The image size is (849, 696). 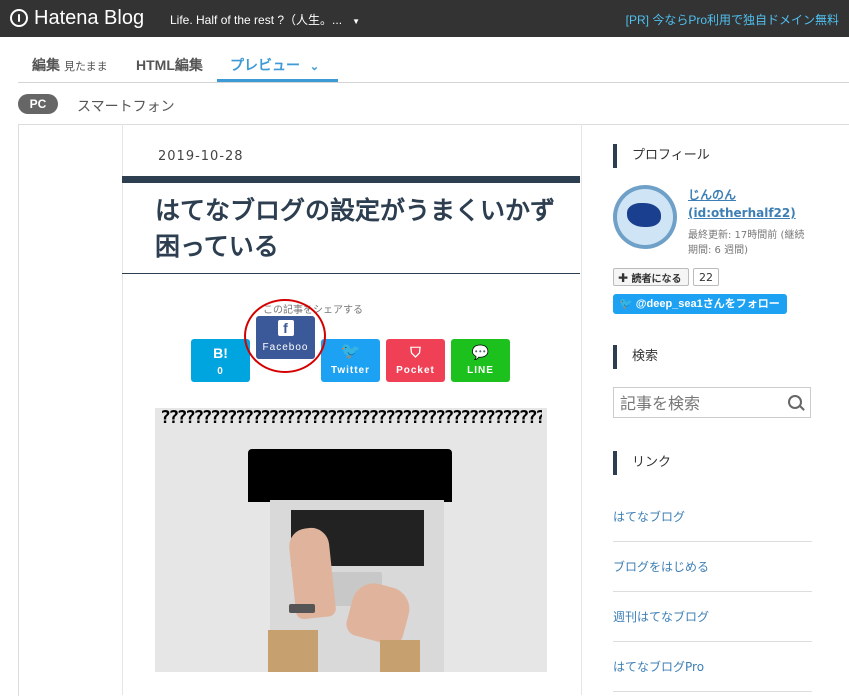 I want to click on link-item: 週刊はてなブログ, so click(x=712, y=616).